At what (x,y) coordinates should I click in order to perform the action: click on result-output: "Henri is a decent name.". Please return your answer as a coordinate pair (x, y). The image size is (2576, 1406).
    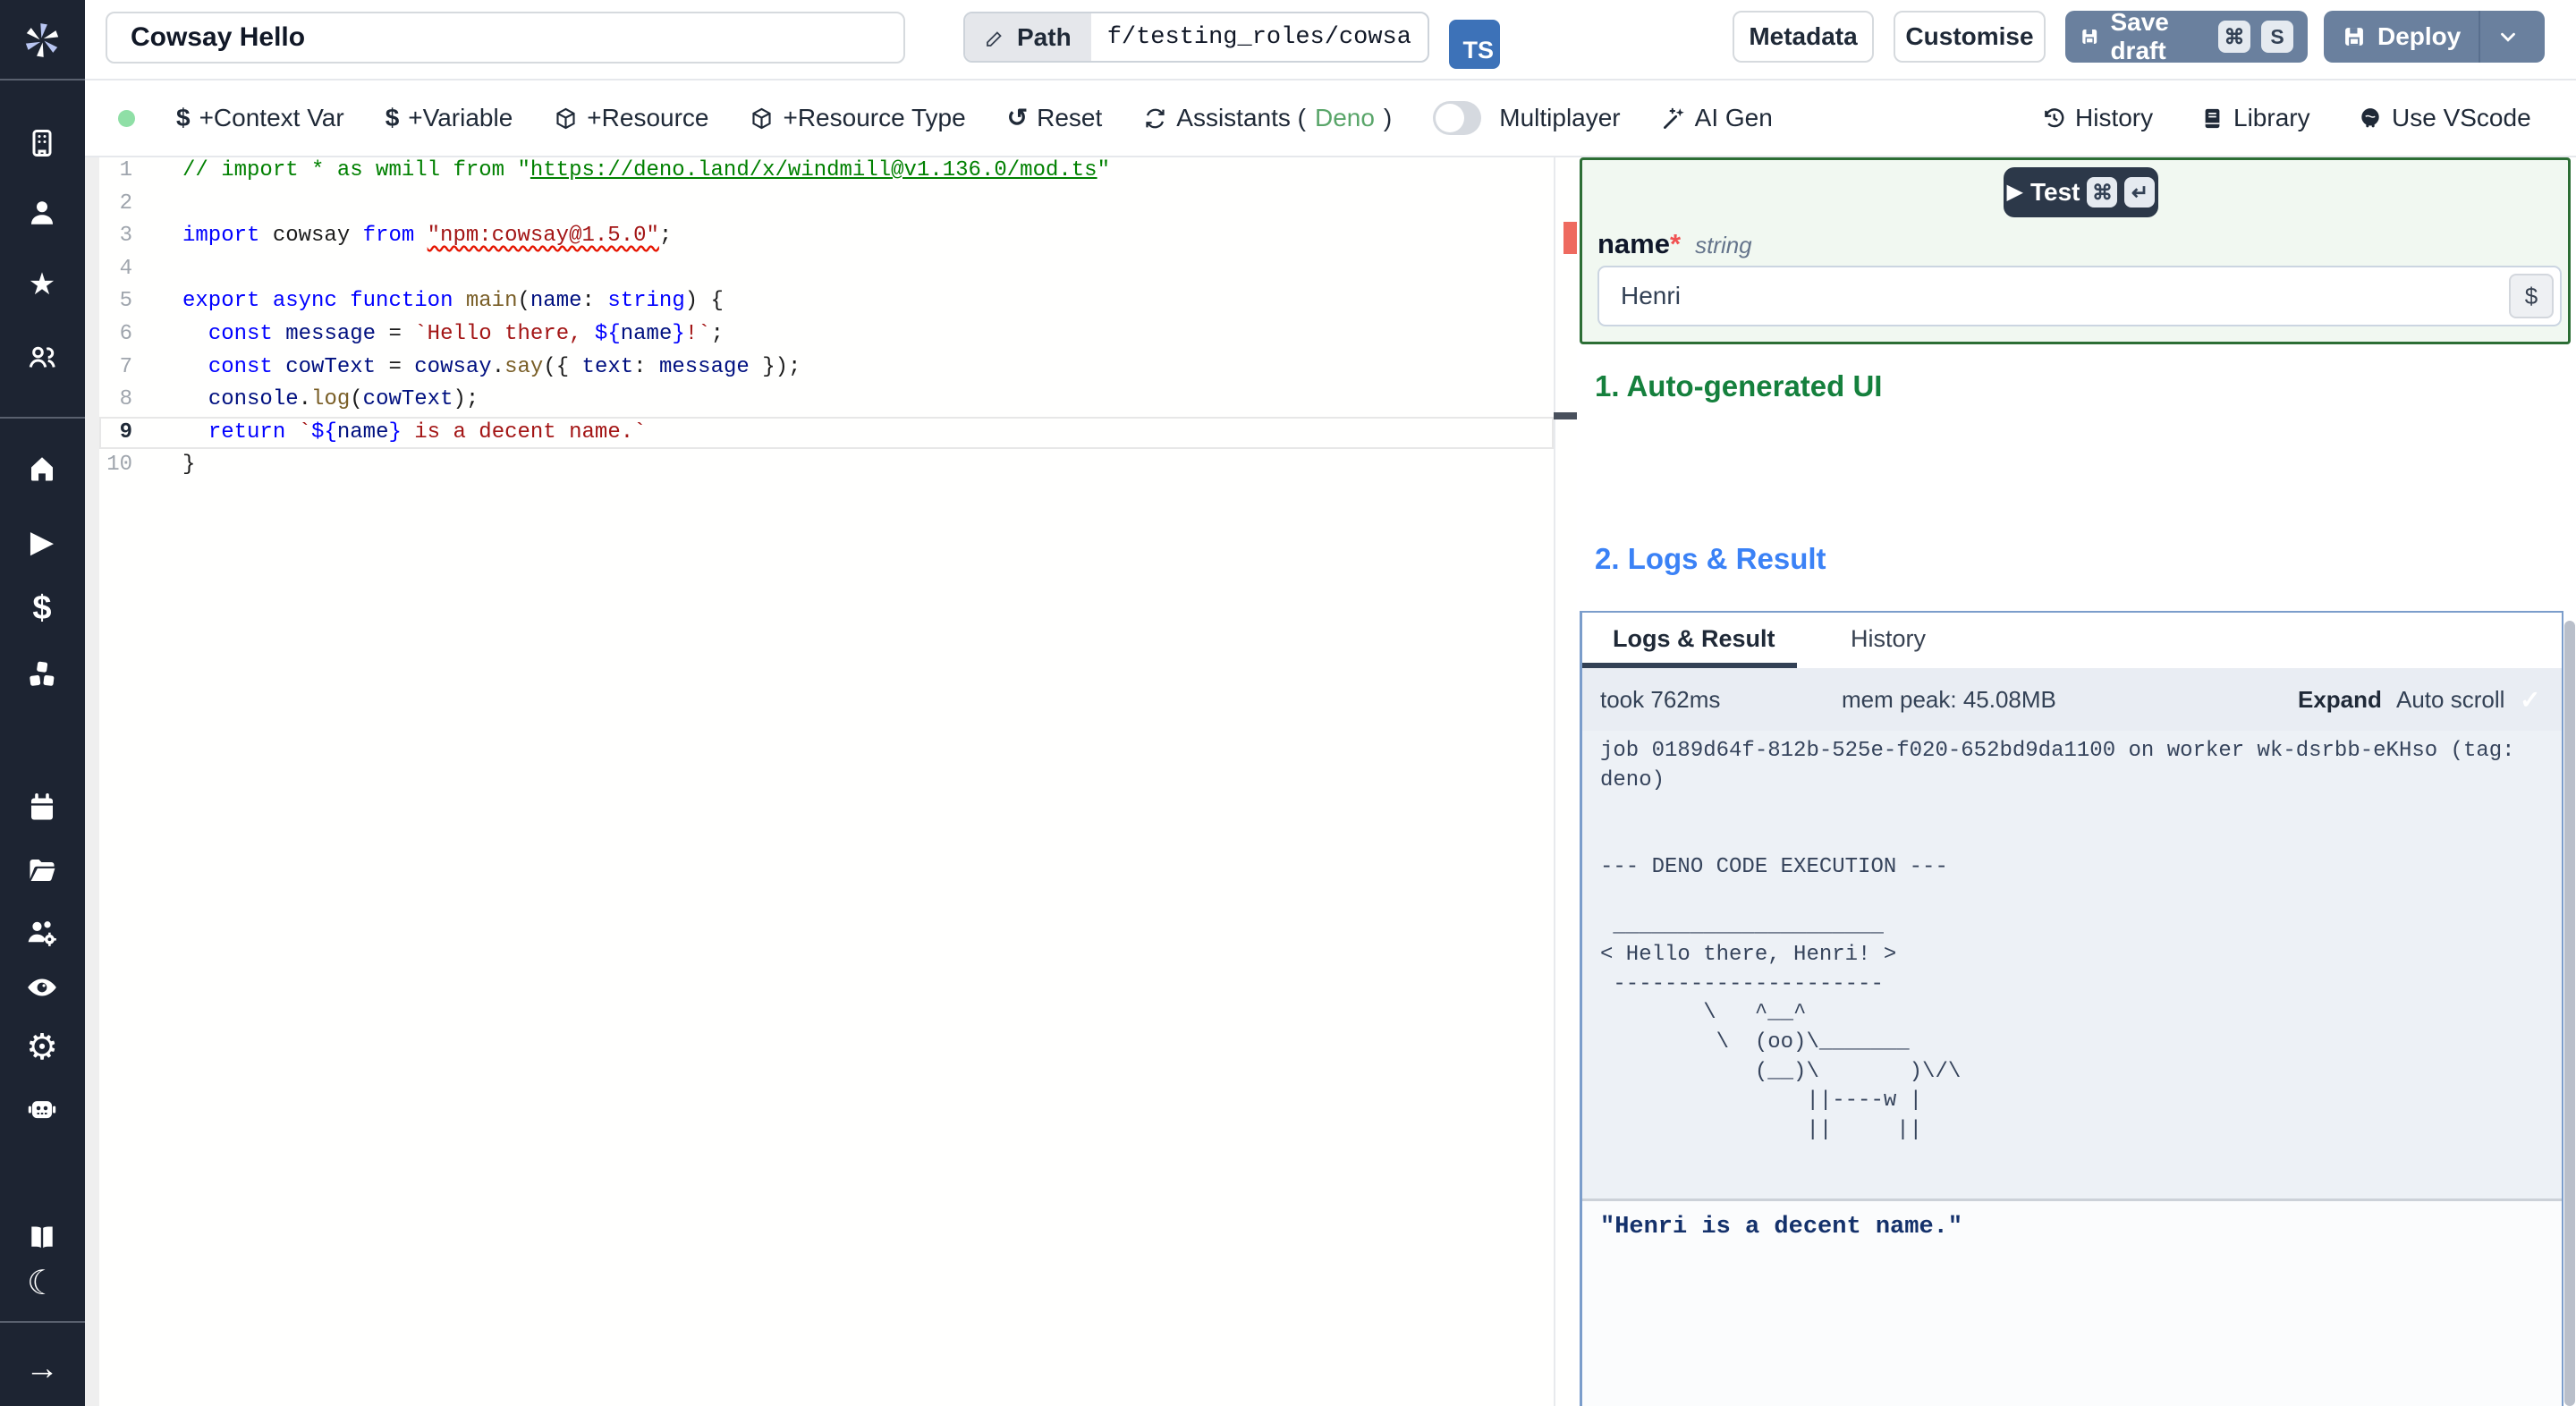
    Looking at the image, I should click on (2072, 1304).